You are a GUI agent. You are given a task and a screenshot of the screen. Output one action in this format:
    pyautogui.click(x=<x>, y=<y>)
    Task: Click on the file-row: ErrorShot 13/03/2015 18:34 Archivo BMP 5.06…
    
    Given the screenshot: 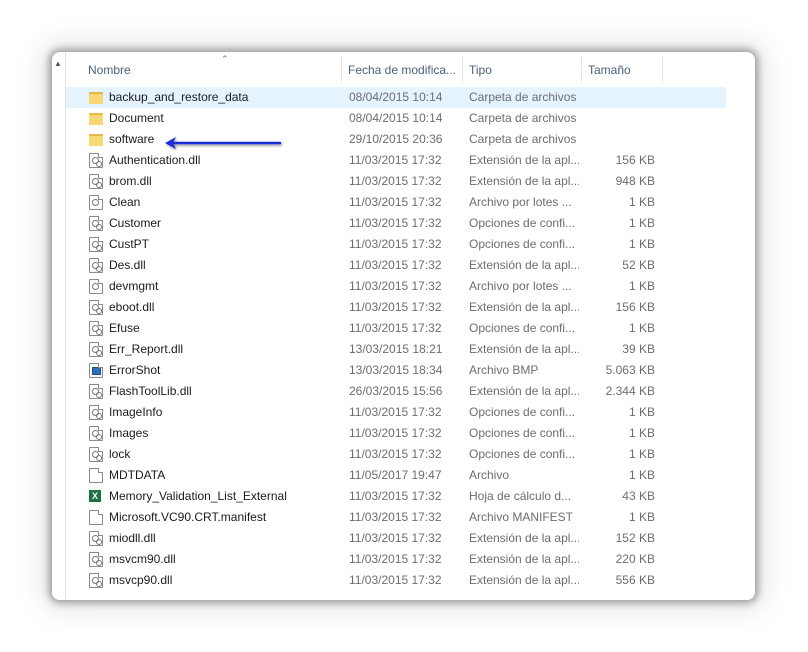 What is the action you would take?
    pyautogui.click(x=396, y=370)
    